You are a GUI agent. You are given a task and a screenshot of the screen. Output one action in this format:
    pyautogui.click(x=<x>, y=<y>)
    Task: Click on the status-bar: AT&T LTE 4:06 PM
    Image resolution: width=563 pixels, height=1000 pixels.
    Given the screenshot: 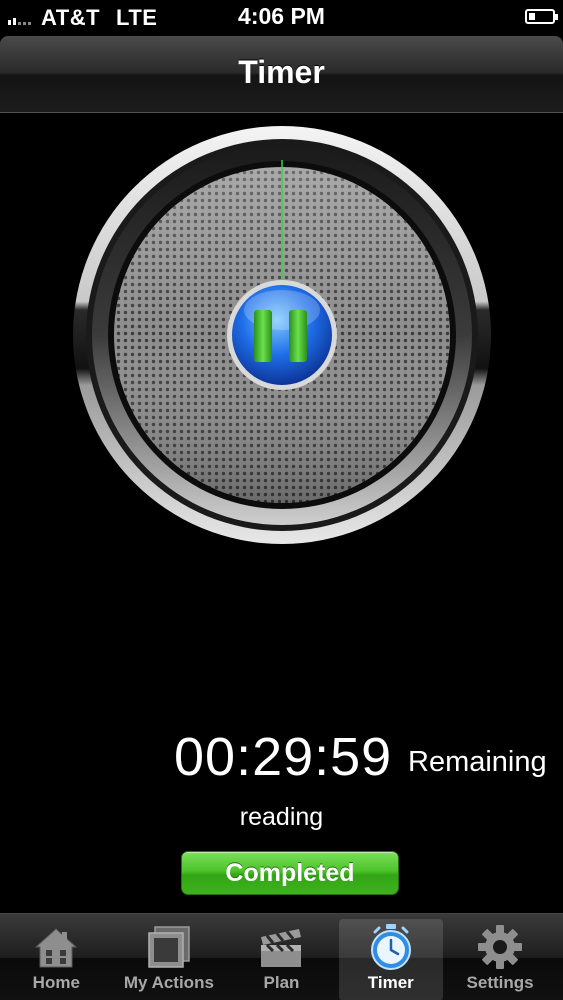 What is the action you would take?
    pyautogui.click(x=281, y=18)
    